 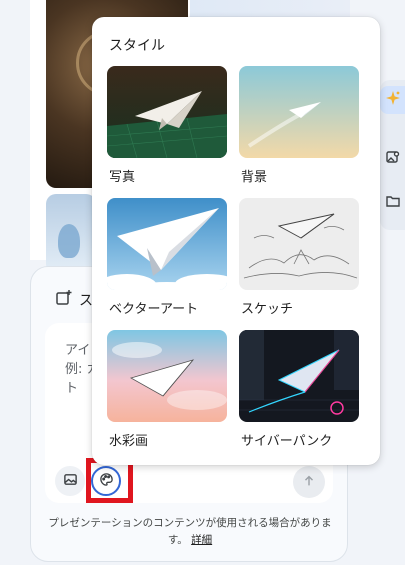 What do you see at coordinates (167, 112) in the screenshot?
I see `paper-plane-photo-icon` at bounding box center [167, 112].